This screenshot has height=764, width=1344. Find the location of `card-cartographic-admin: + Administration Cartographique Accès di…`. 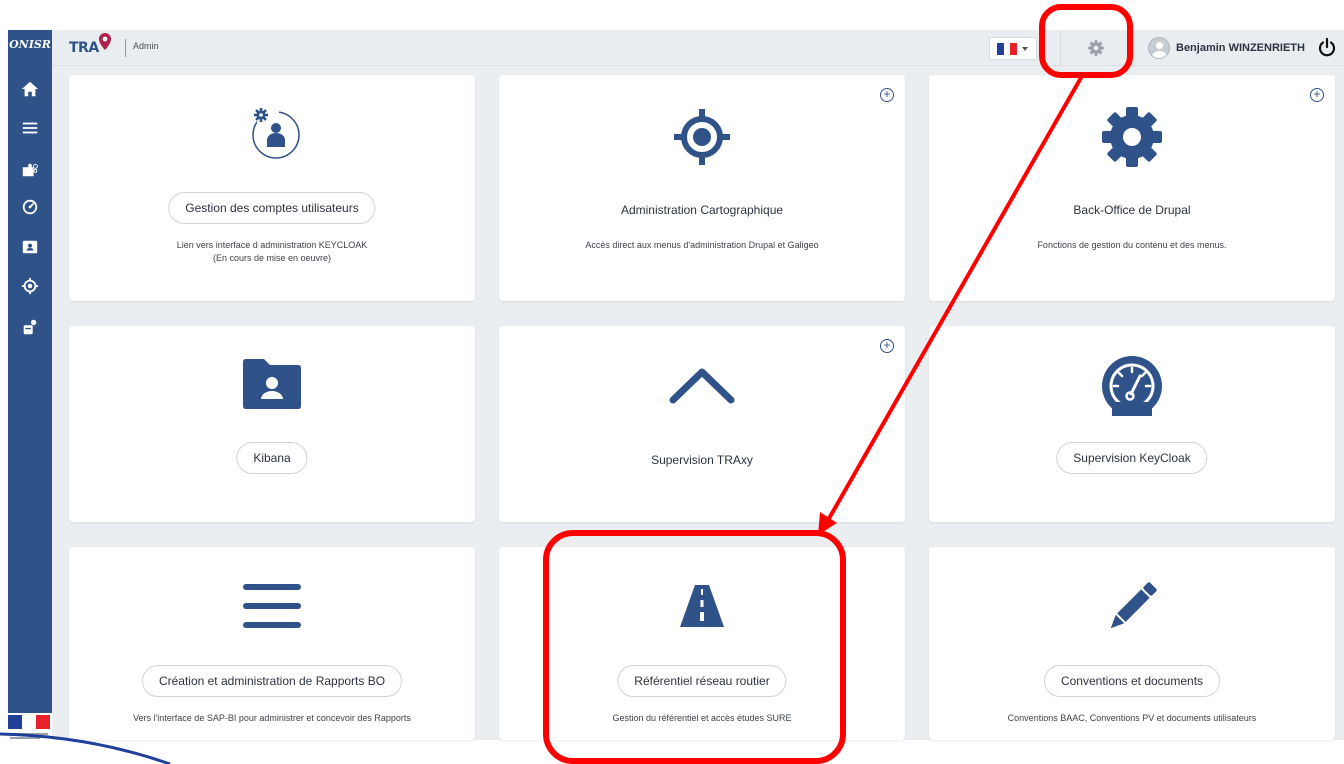

card-cartographic-admin: + Administration Cartographique Accès di… is located at coordinates (702, 188).